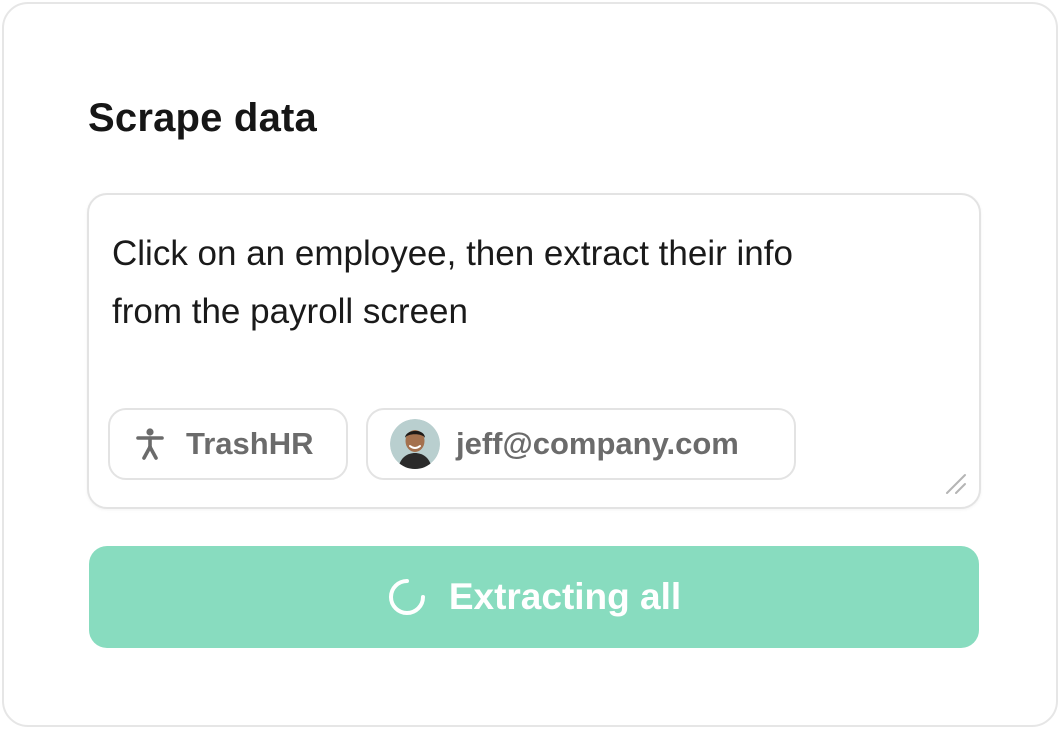 This screenshot has height=729, width=1060. I want to click on user-chip: jeff@company.com, so click(581, 444).